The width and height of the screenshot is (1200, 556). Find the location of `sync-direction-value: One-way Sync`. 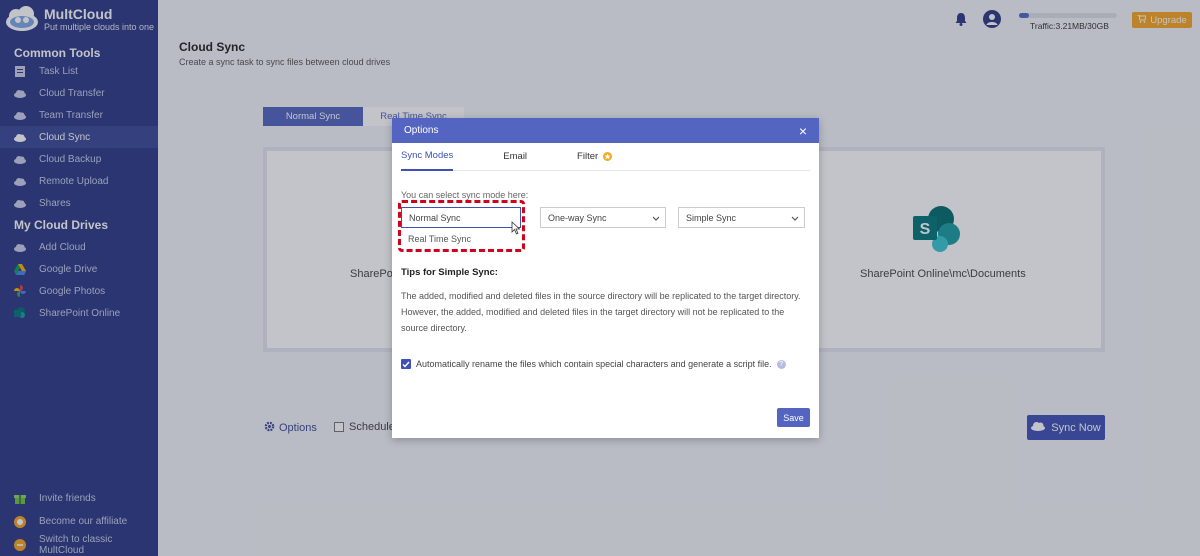

sync-direction-value: One-way Sync is located at coordinates (577, 217).